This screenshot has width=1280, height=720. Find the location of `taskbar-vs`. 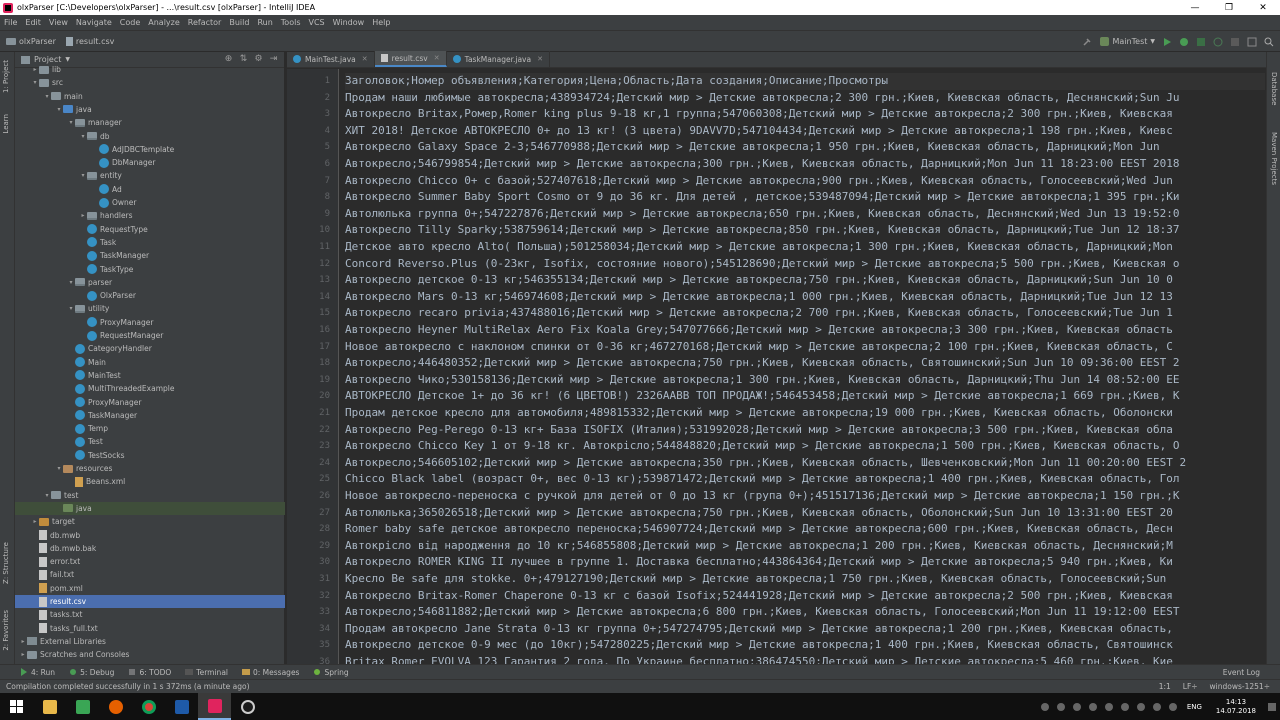

taskbar-vs is located at coordinates (181, 706).